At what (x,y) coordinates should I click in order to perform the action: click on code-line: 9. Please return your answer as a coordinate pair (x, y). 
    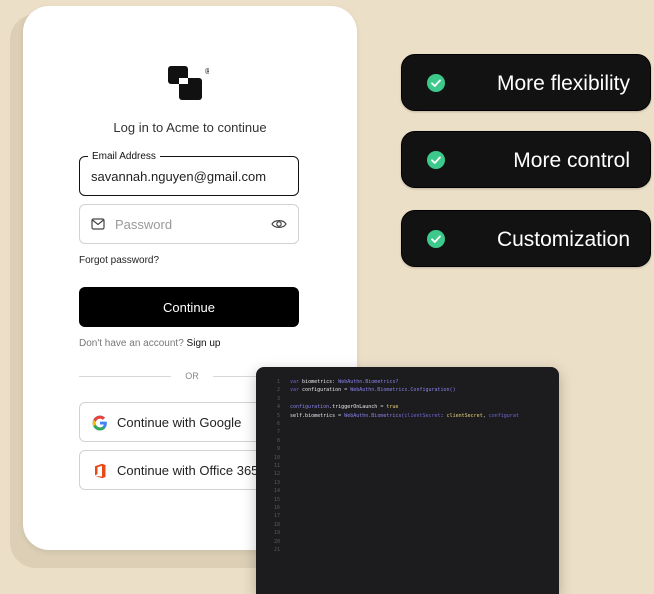
    Looking at the image, I should click on (407, 450).